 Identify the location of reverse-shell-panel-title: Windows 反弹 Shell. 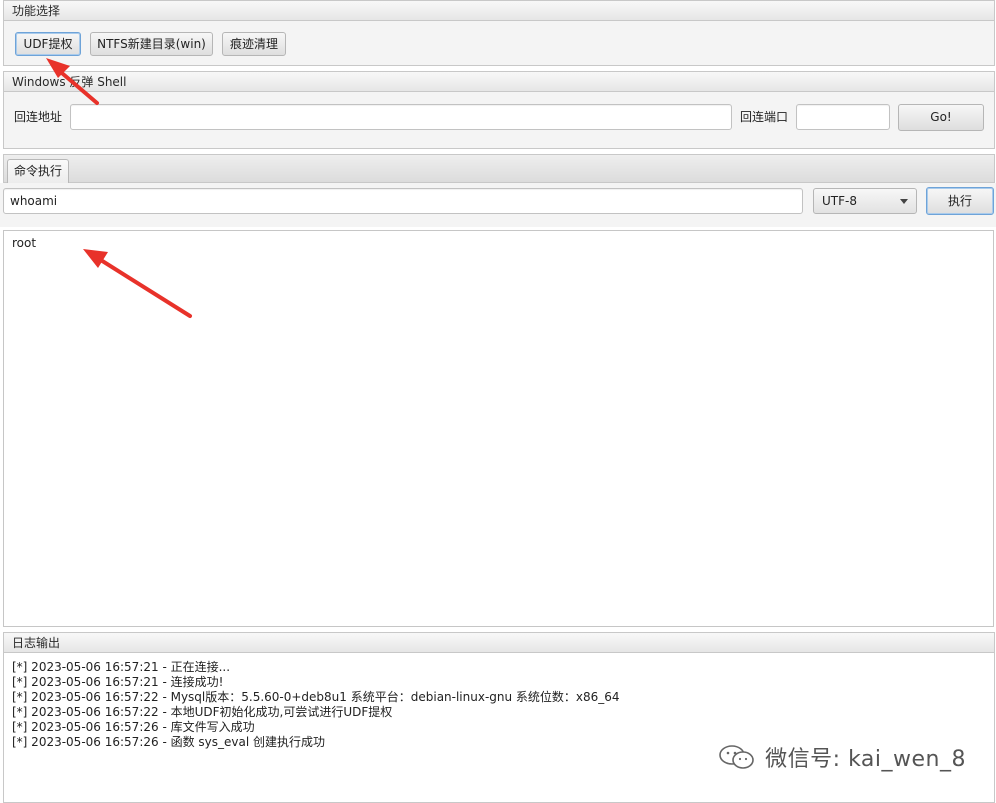
(499, 82).